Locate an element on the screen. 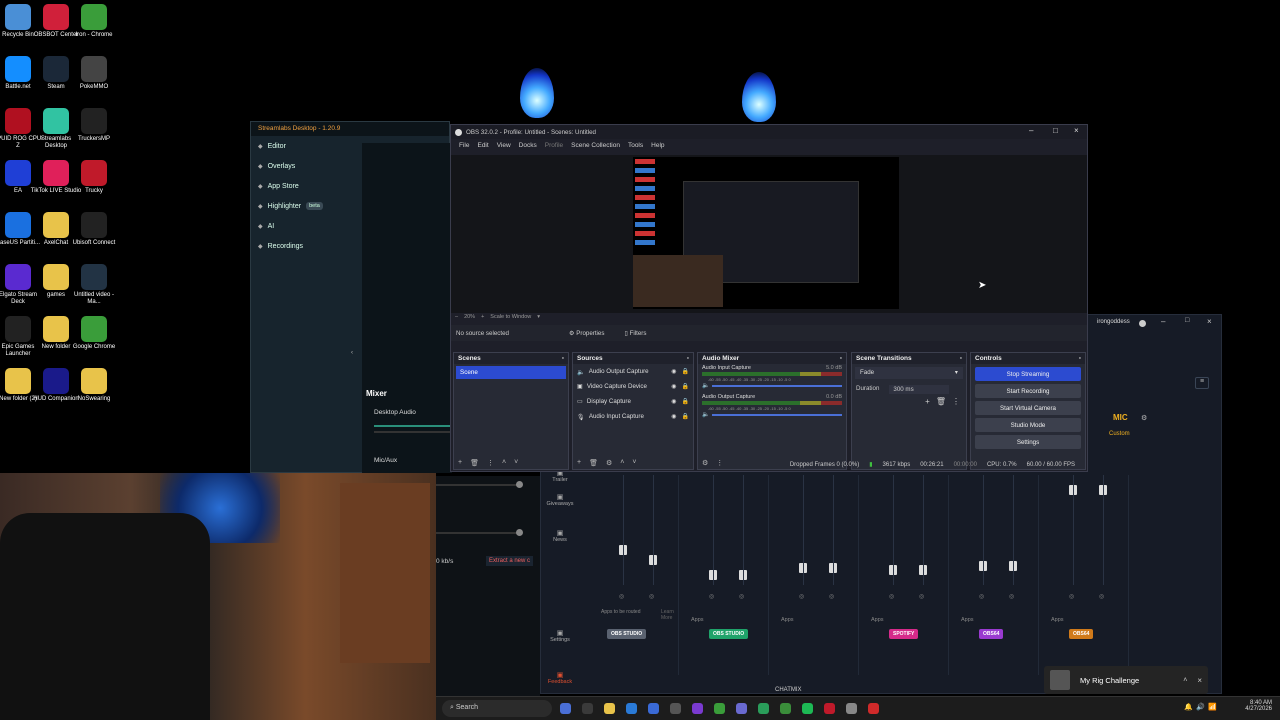  taskbar-search: ⌕ Search is located at coordinates (497, 708).